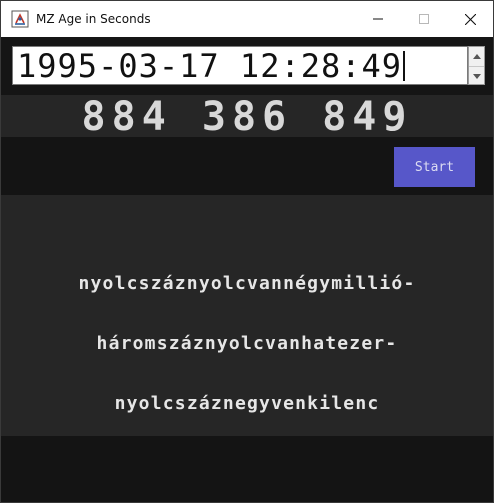  I want to click on minimize-icon, so click(378, 19).